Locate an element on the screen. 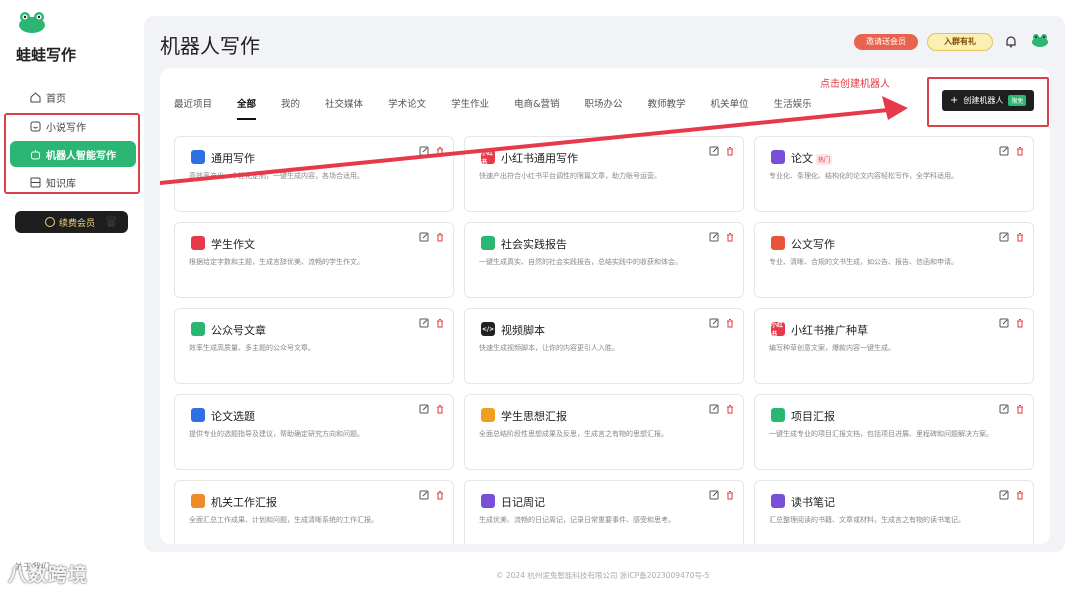  card-title-text: 论文选题 is located at coordinates (233, 416).